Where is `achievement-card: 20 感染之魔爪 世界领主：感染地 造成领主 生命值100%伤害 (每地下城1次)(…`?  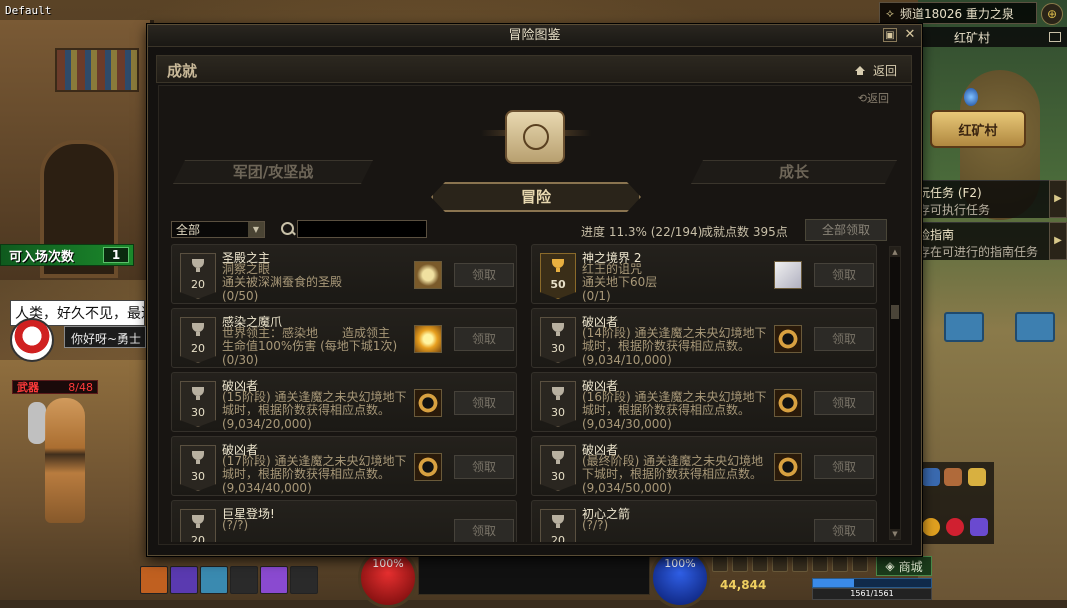 achievement-card: 20 感染之魔爪 世界领主：感染地 造成领主 生命值100%伤害 (每地下城1次)(… is located at coordinates (344, 338).